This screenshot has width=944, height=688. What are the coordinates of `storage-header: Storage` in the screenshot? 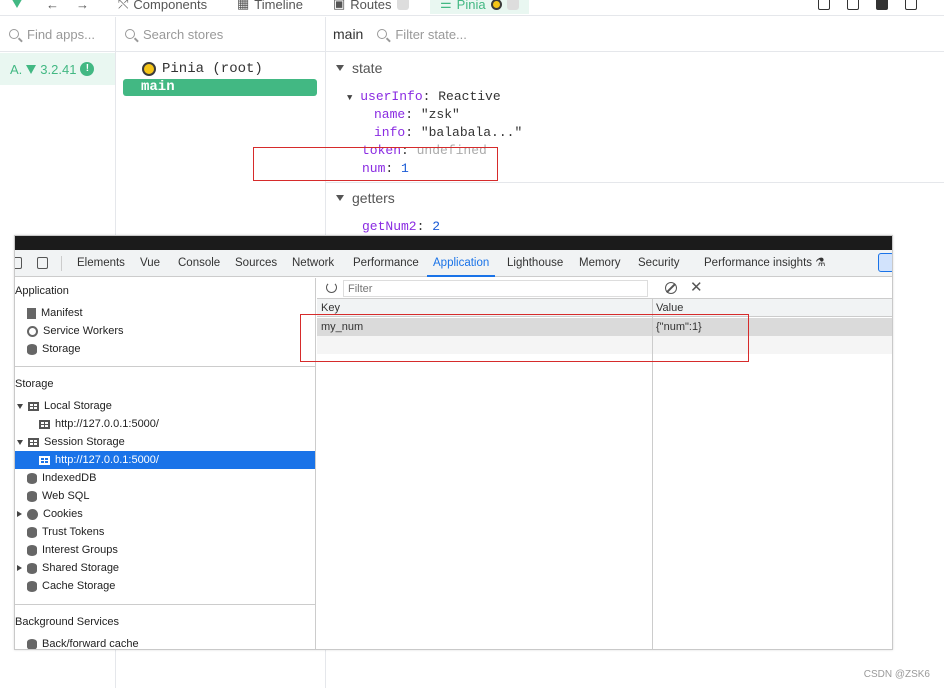 It's located at (34, 384).